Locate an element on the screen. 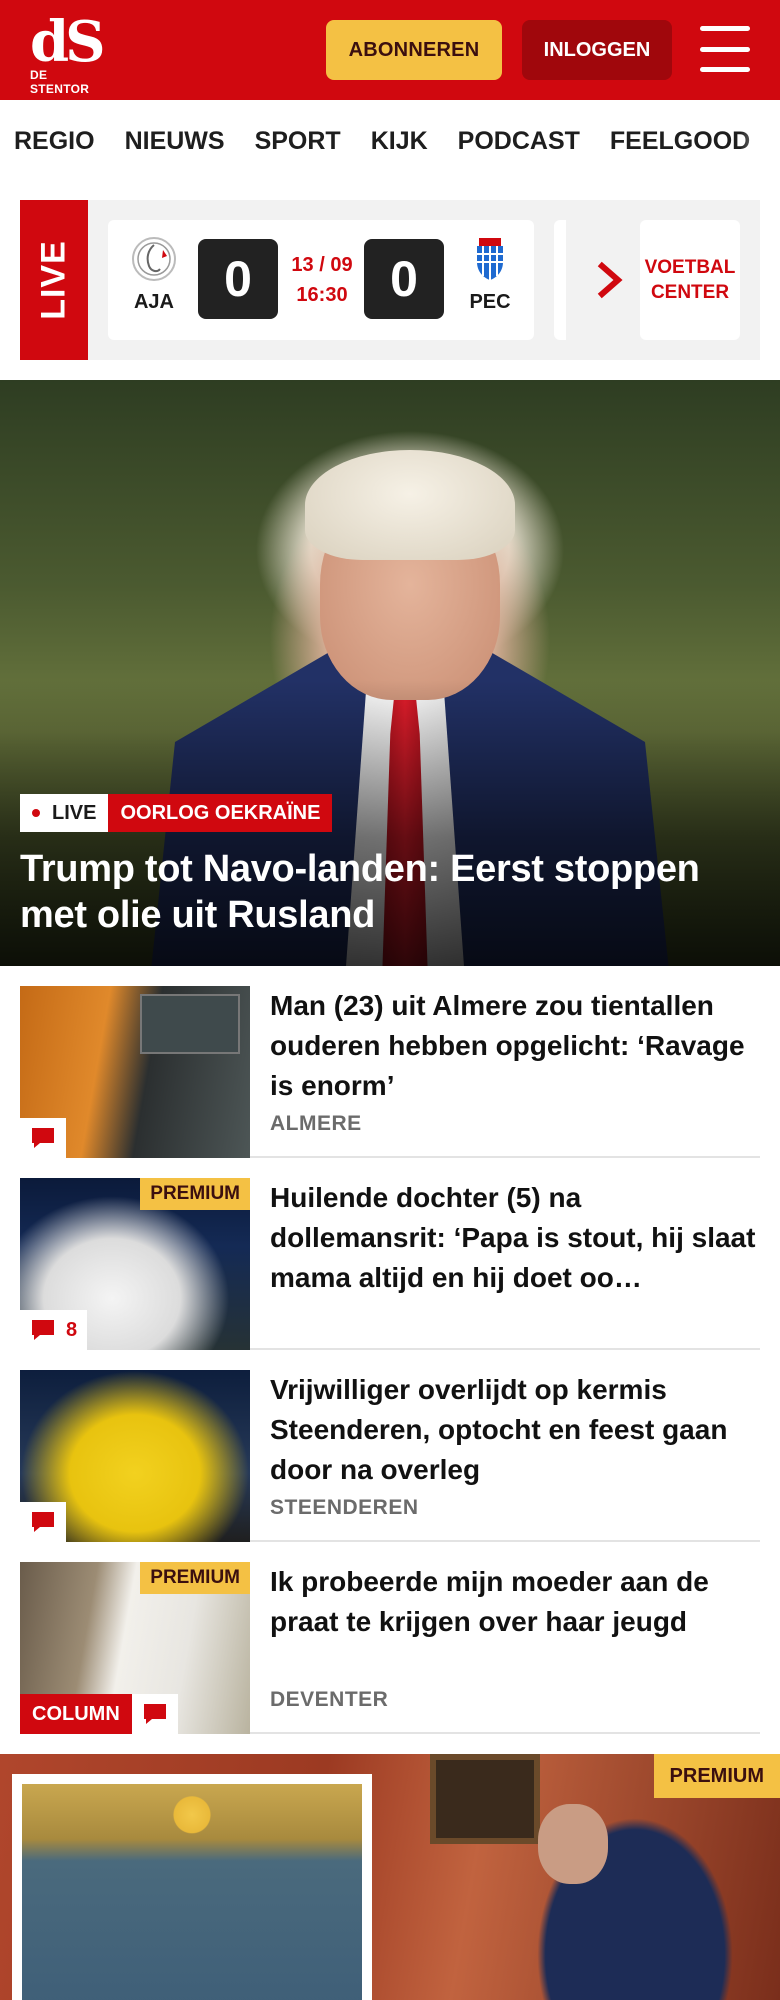 This screenshot has width=780, height=2000. article-location: STEENDEREN is located at coordinates (344, 1507).